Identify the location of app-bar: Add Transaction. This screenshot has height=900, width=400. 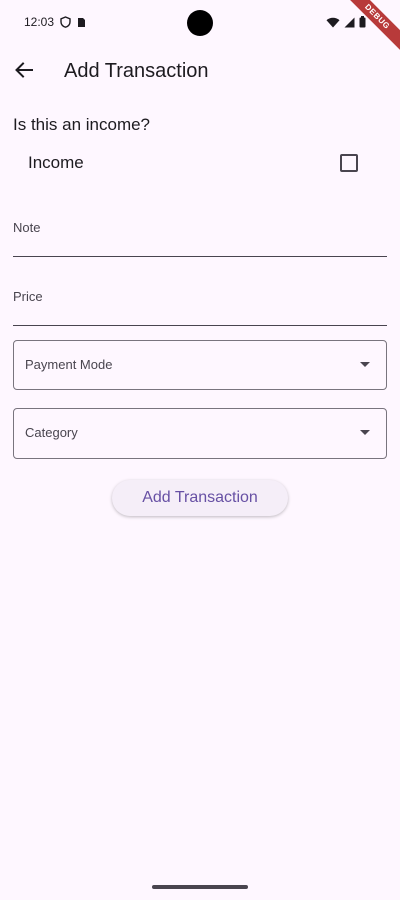
(200, 72).